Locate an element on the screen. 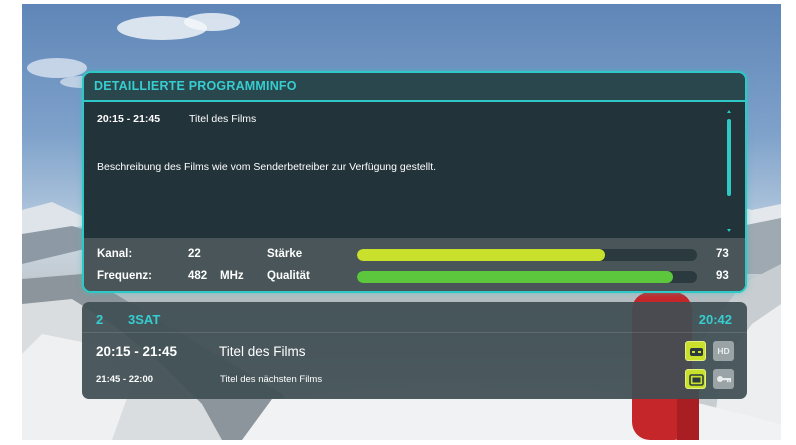  channel-name: 3SAT is located at coordinates (144, 319).